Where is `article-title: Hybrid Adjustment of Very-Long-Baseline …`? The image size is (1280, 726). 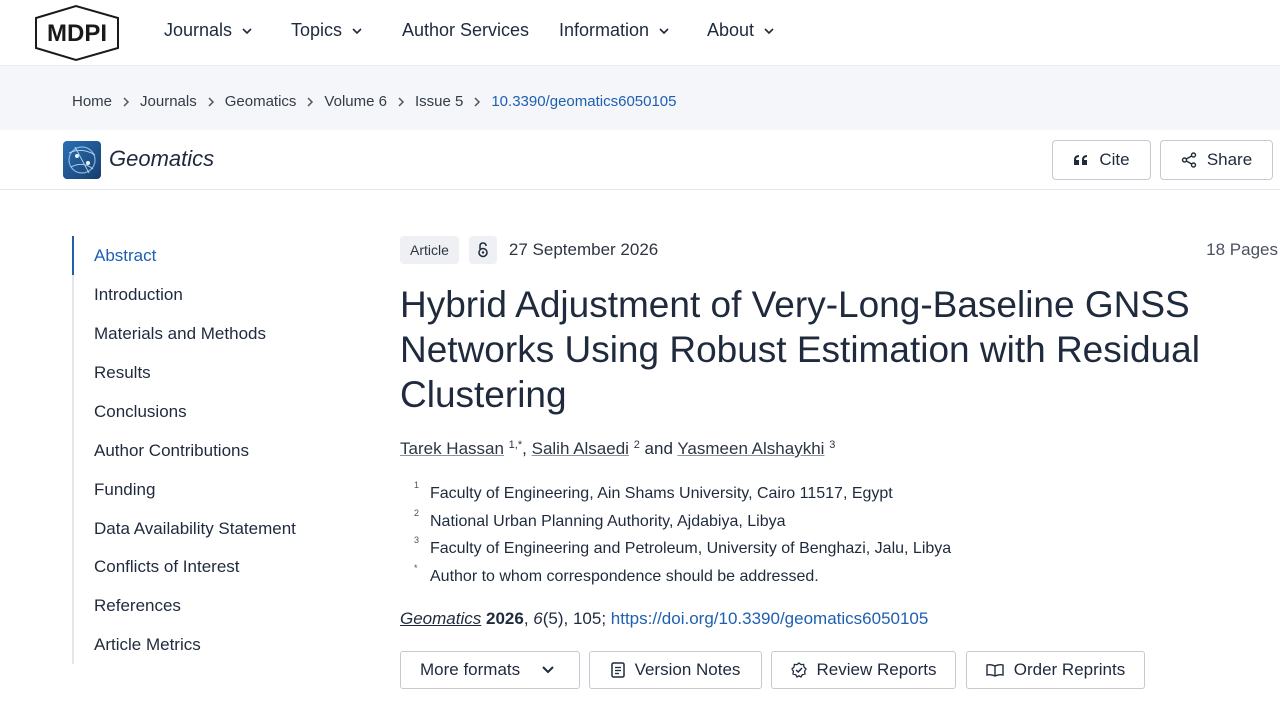
article-title: Hybrid Adjustment of Very-Long-Baseline … is located at coordinates (800, 349).